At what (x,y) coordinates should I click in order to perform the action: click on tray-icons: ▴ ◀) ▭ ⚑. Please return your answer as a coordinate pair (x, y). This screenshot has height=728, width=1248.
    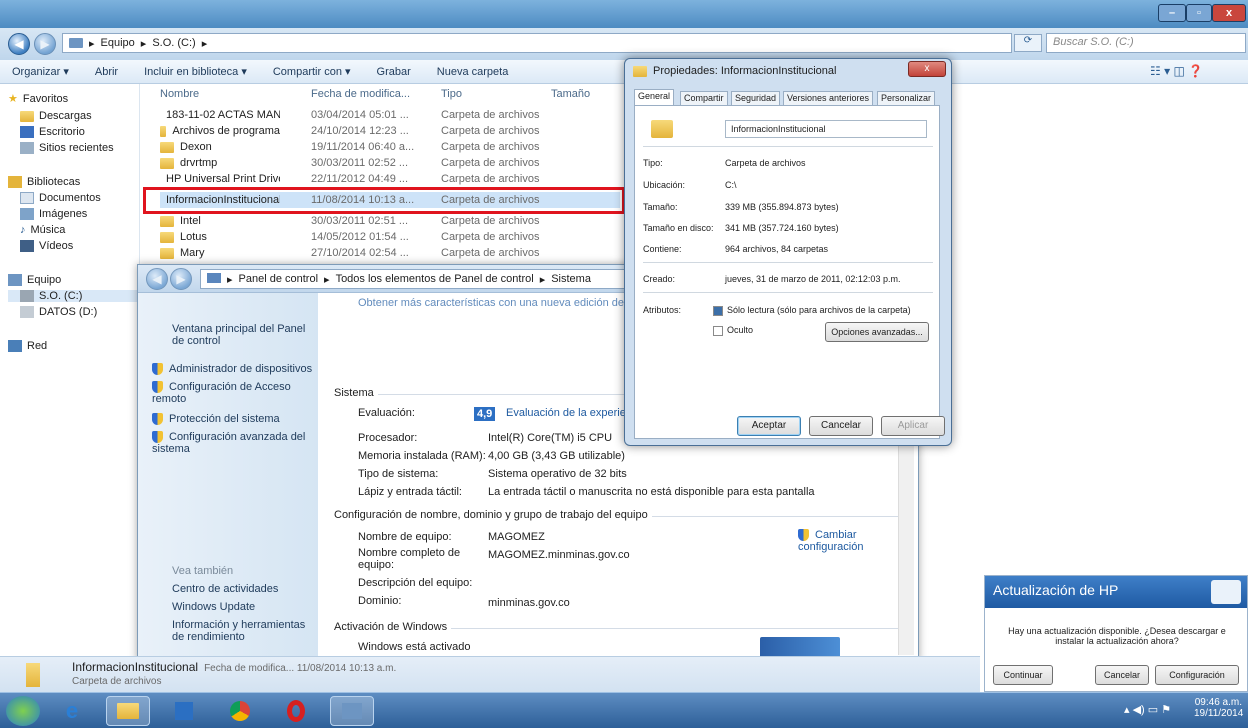
    Looking at the image, I should click on (1147, 709).